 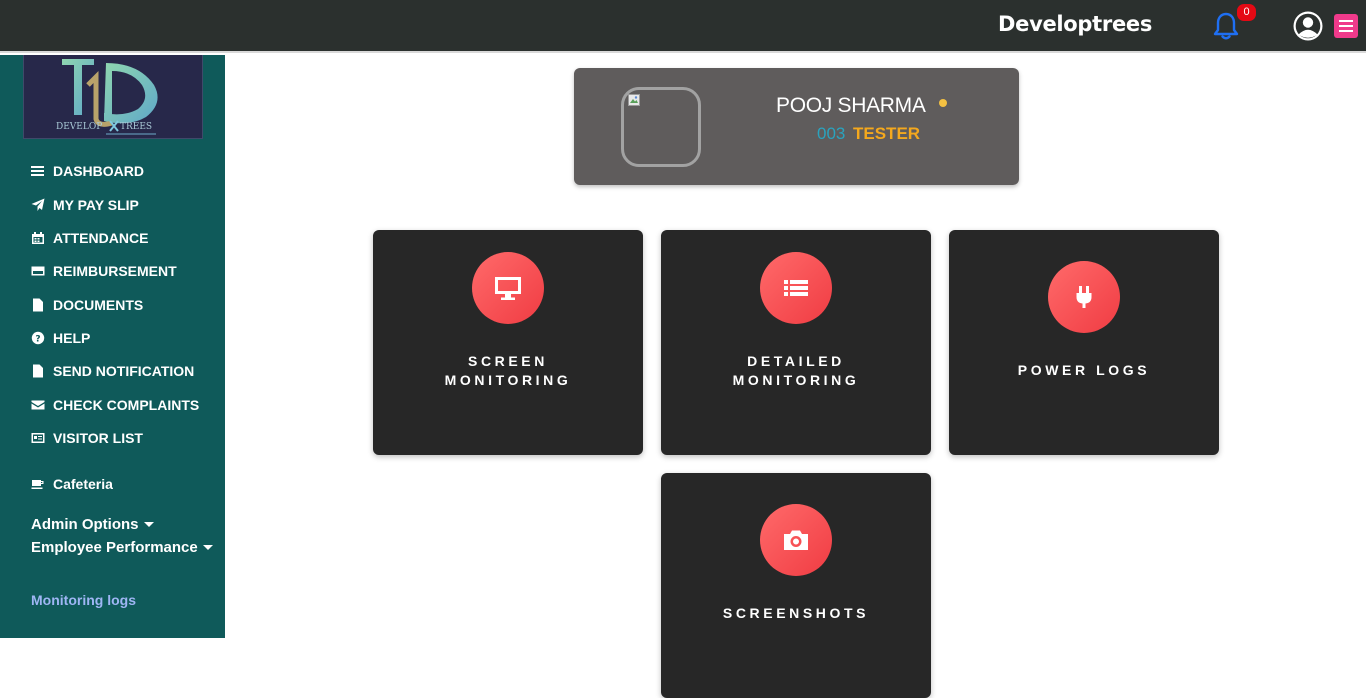 I want to click on plug-icon, so click(x=1084, y=297).